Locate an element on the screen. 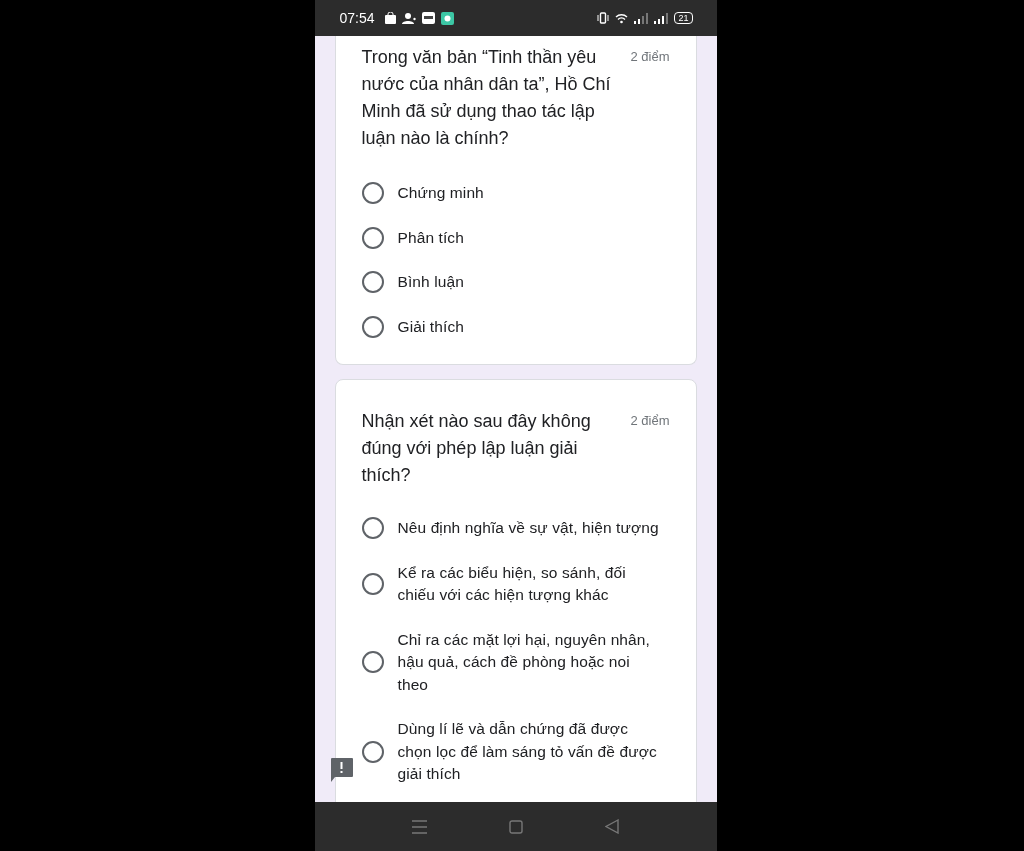 Image resolution: width=1024 pixels, height=851 pixels. back-icon is located at coordinates (612, 826).